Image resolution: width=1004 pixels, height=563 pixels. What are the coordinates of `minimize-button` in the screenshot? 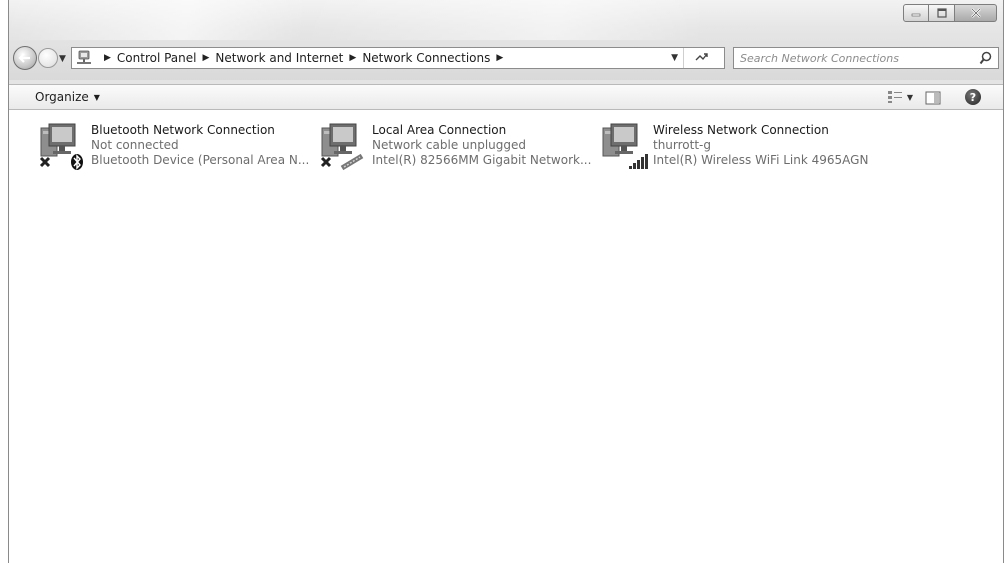 It's located at (916, 13).